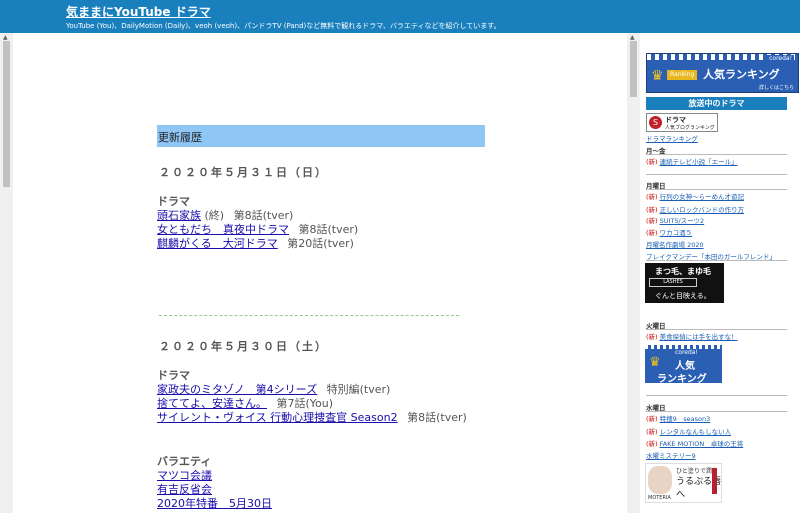 The width and height of the screenshot is (800, 513). What do you see at coordinates (243, 346) in the screenshot?
I see `date-heading: ２０２０年５月３０日（土）` at bounding box center [243, 346].